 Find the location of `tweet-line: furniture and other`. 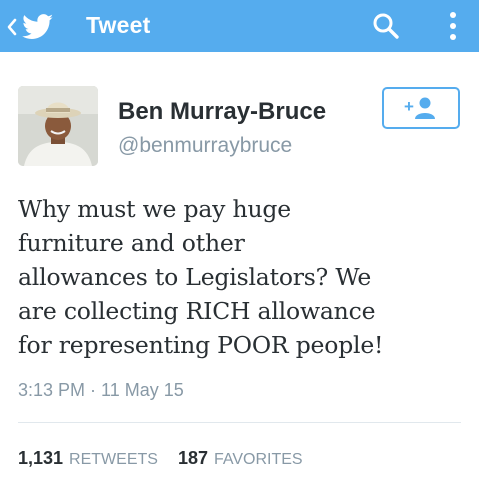

tweet-line: furniture and other is located at coordinates (131, 243).